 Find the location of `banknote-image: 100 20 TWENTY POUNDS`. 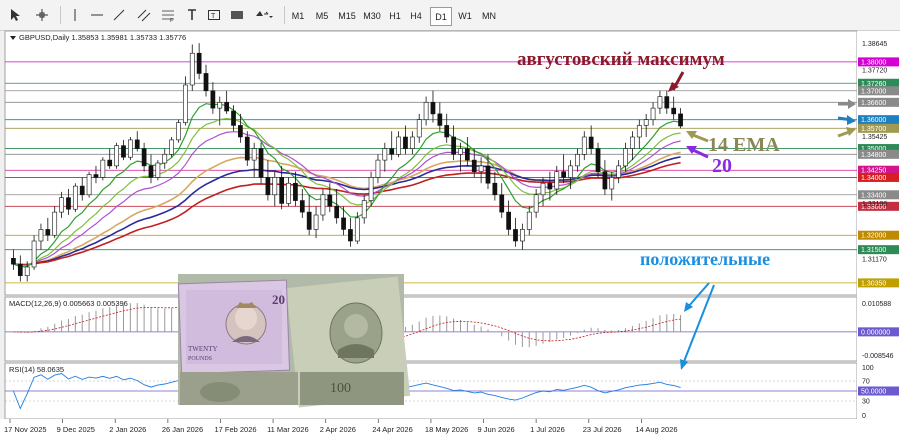

banknote-image: 100 20 TWENTY POUNDS is located at coordinates (294, 341).